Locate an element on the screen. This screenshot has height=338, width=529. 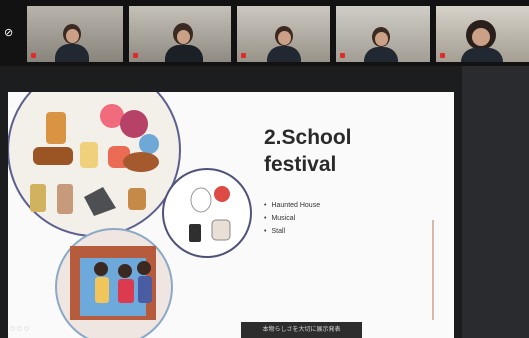
right-panel is located at coordinates (495, 202).